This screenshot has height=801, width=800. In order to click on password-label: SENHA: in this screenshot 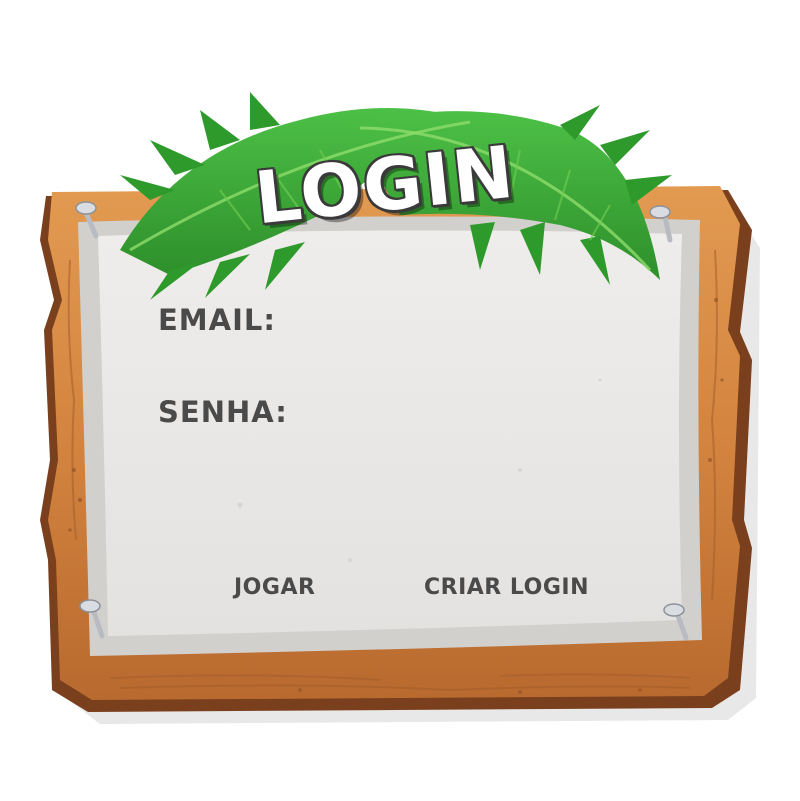, I will do `click(223, 412)`.